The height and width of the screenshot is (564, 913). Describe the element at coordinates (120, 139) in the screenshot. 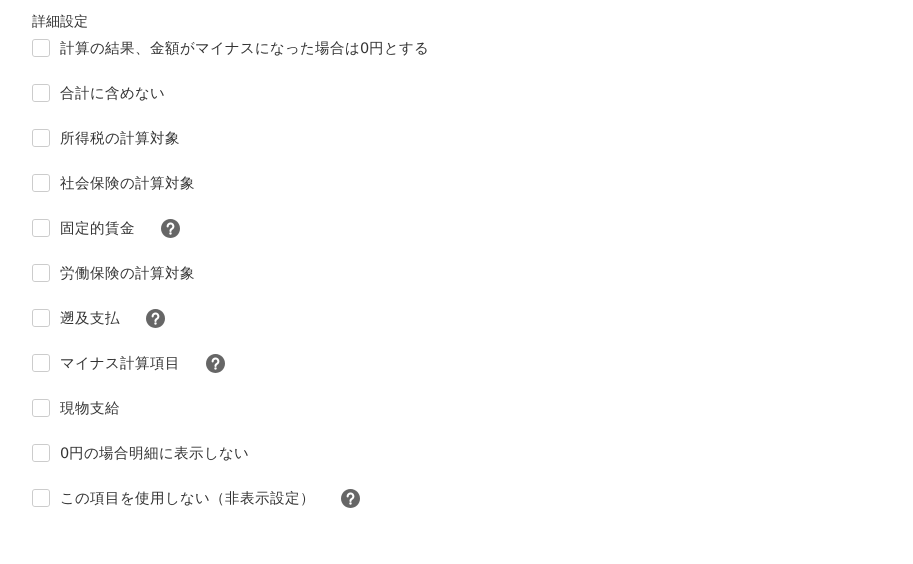

I see `option-label: 所得税の計算対象` at that location.